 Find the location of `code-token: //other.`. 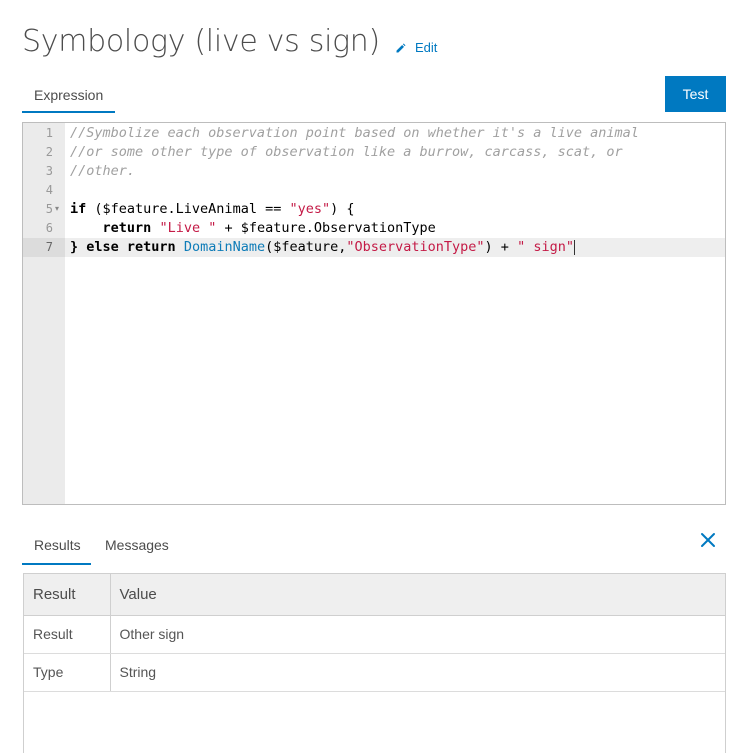

code-token: //other. is located at coordinates (103, 171).